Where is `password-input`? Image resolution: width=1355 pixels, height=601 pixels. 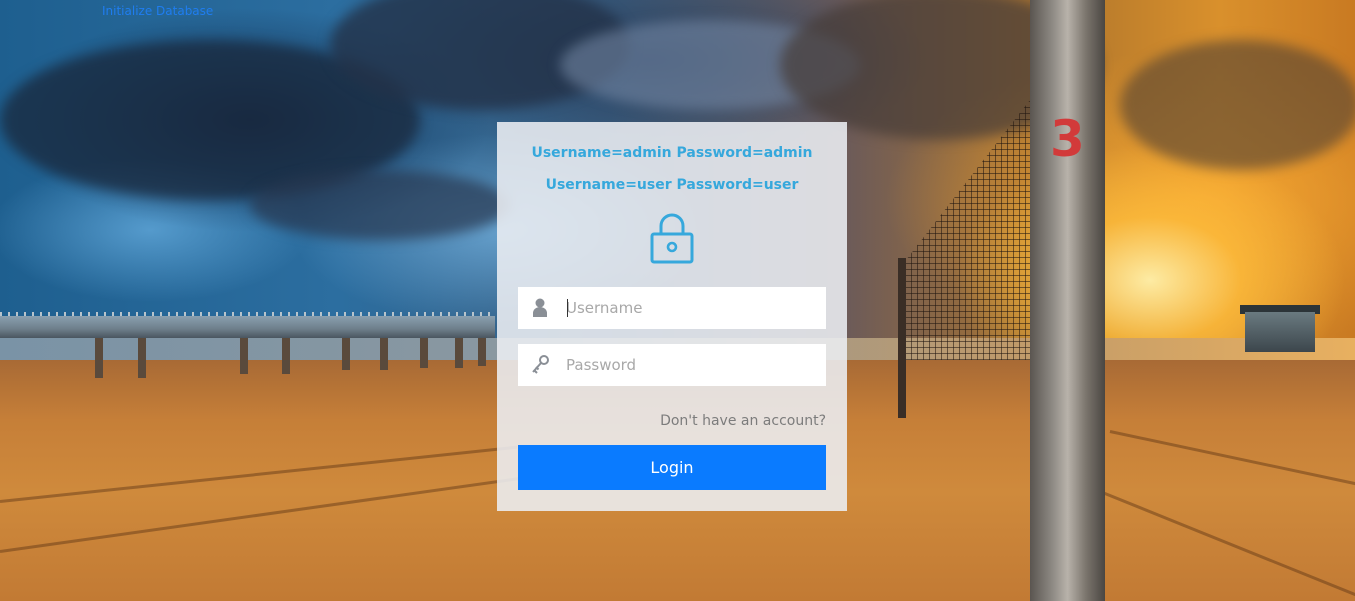
password-input is located at coordinates (691, 365).